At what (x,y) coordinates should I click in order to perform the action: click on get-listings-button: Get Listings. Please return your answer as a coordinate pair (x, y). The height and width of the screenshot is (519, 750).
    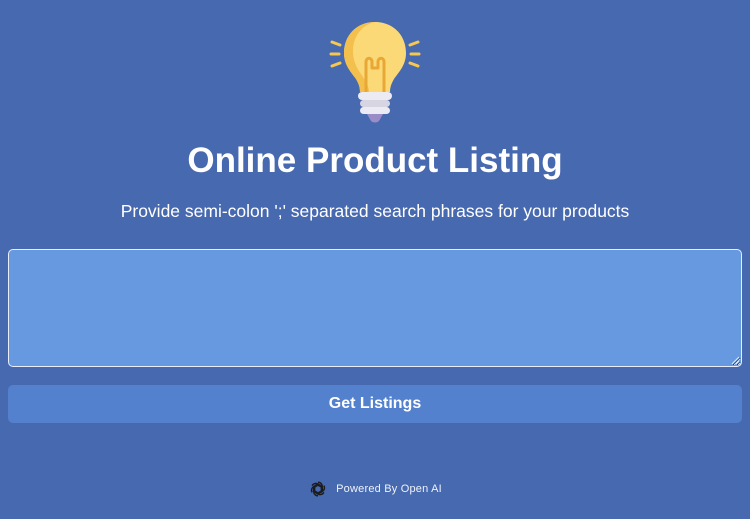
    Looking at the image, I should click on (375, 404).